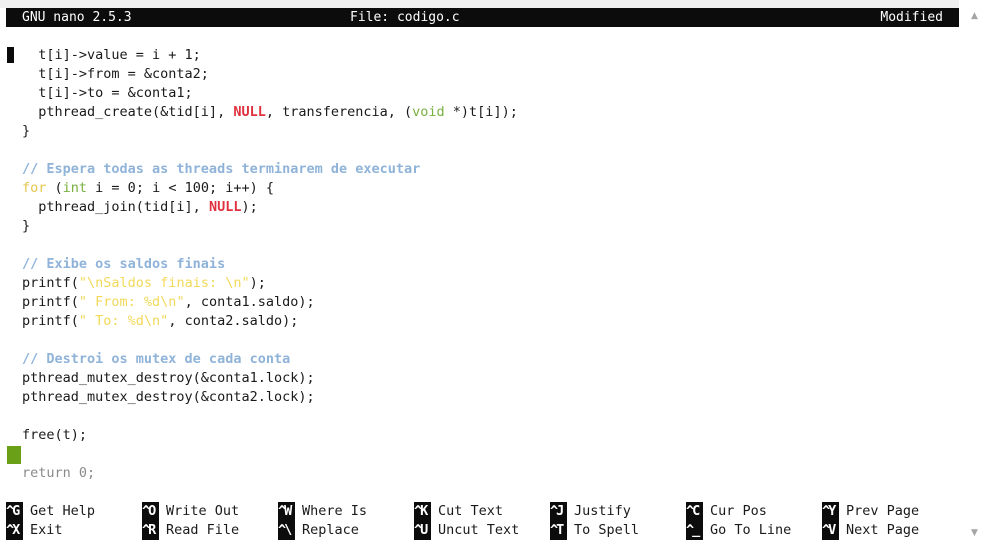  I want to click on shortcut-label: Justify, so click(602, 511).